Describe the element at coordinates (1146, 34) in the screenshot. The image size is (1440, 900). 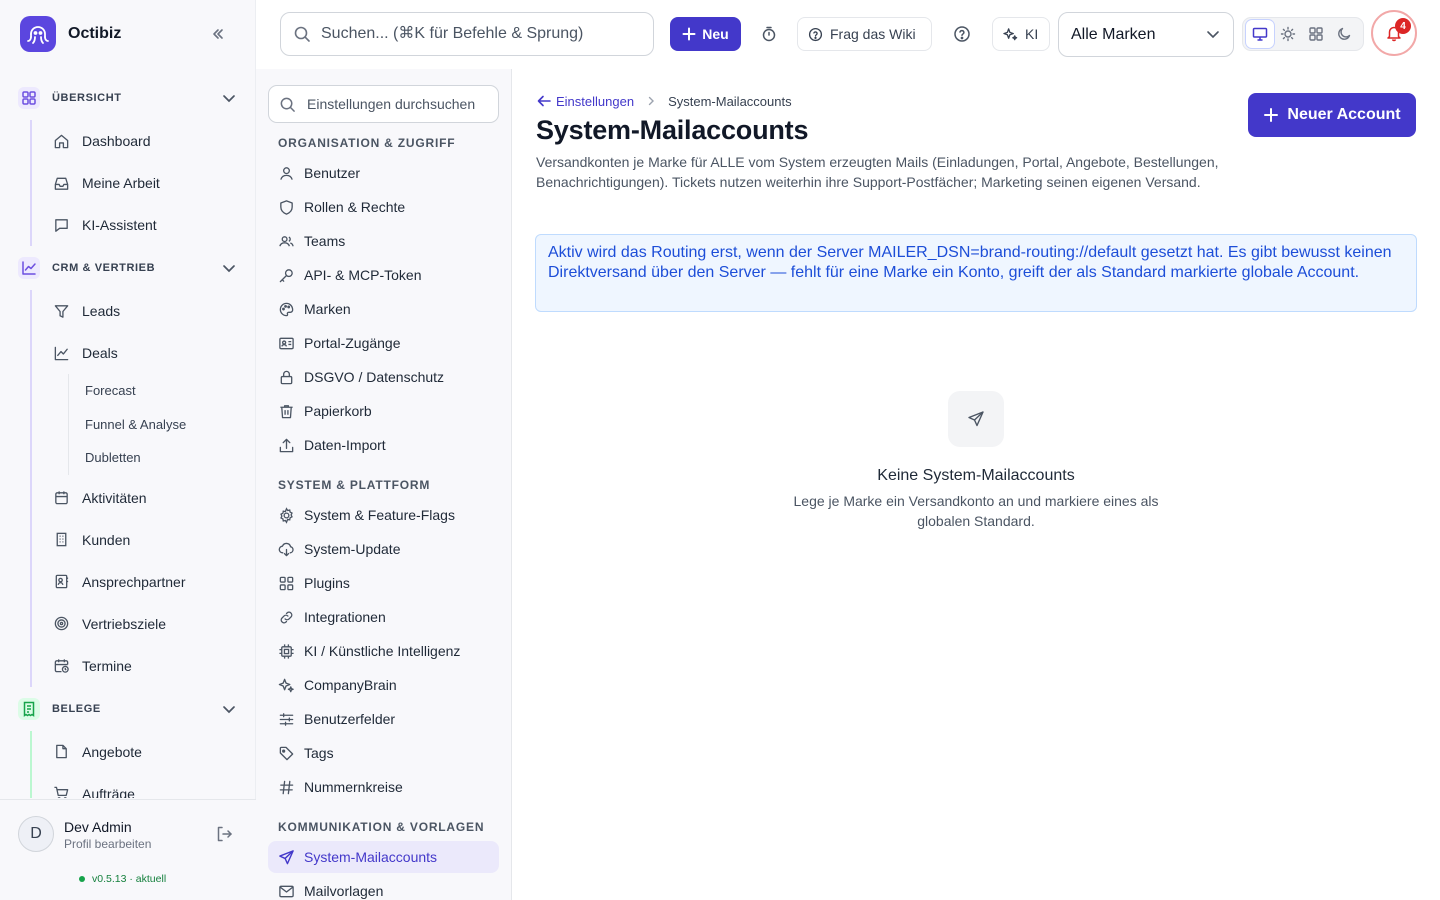
I see `brand-select: Alle Marken` at that location.